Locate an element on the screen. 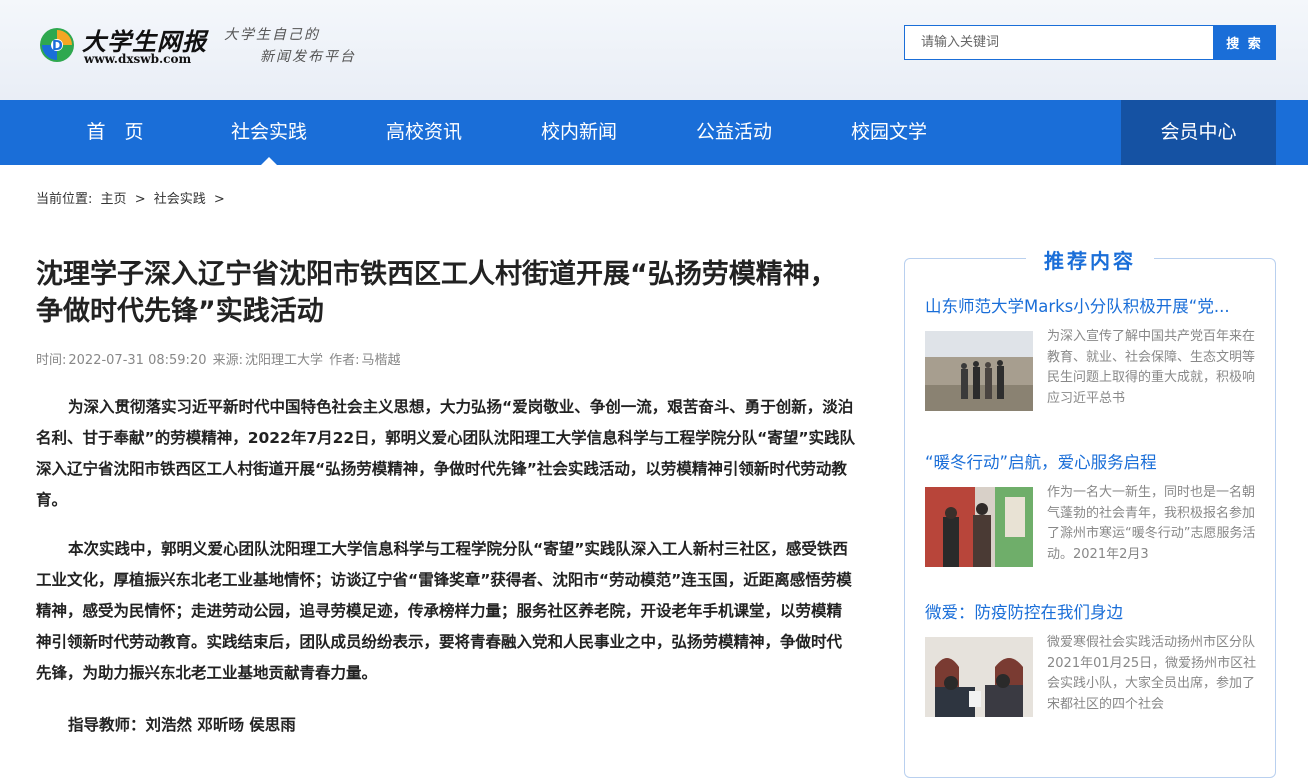 Image resolution: width=1308 pixels, height=778 pixels. nav-item-home: 首 页 is located at coordinates (115, 132).